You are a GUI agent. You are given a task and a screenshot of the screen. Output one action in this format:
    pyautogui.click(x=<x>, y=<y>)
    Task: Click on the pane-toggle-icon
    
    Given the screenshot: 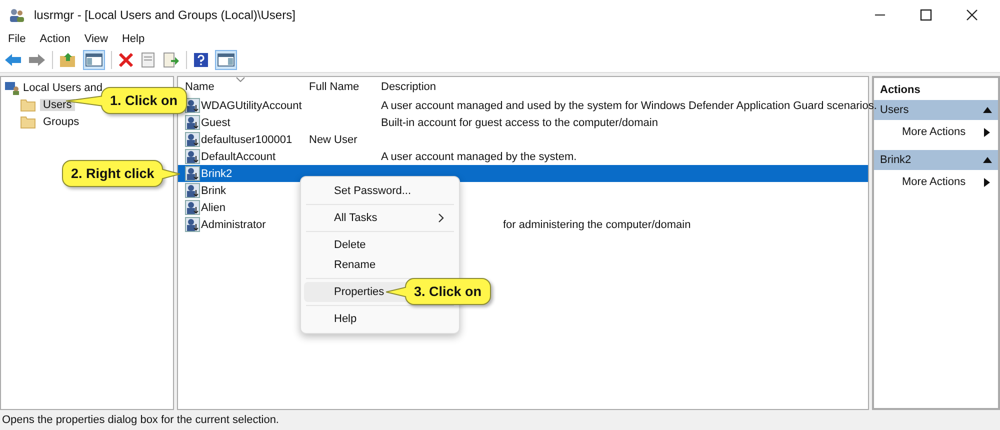 What is the action you would take?
    pyautogui.click(x=94, y=60)
    